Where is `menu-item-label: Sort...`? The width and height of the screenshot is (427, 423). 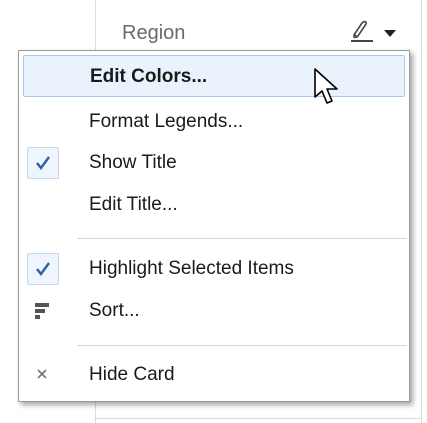 menu-item-label: Sort... is located at coordinates (114, 310).